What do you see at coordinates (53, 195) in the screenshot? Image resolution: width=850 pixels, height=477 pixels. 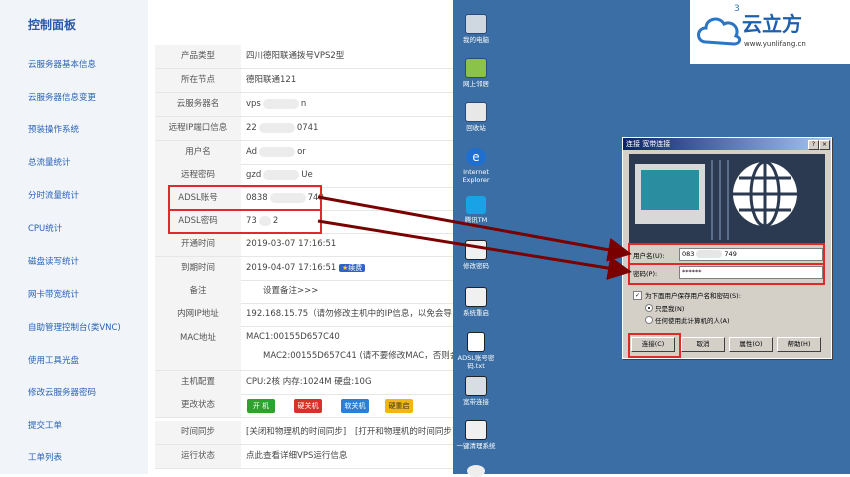 I see `sidebar-item-time-traffic: 分时流量统计` at bounding box center [53, 195].